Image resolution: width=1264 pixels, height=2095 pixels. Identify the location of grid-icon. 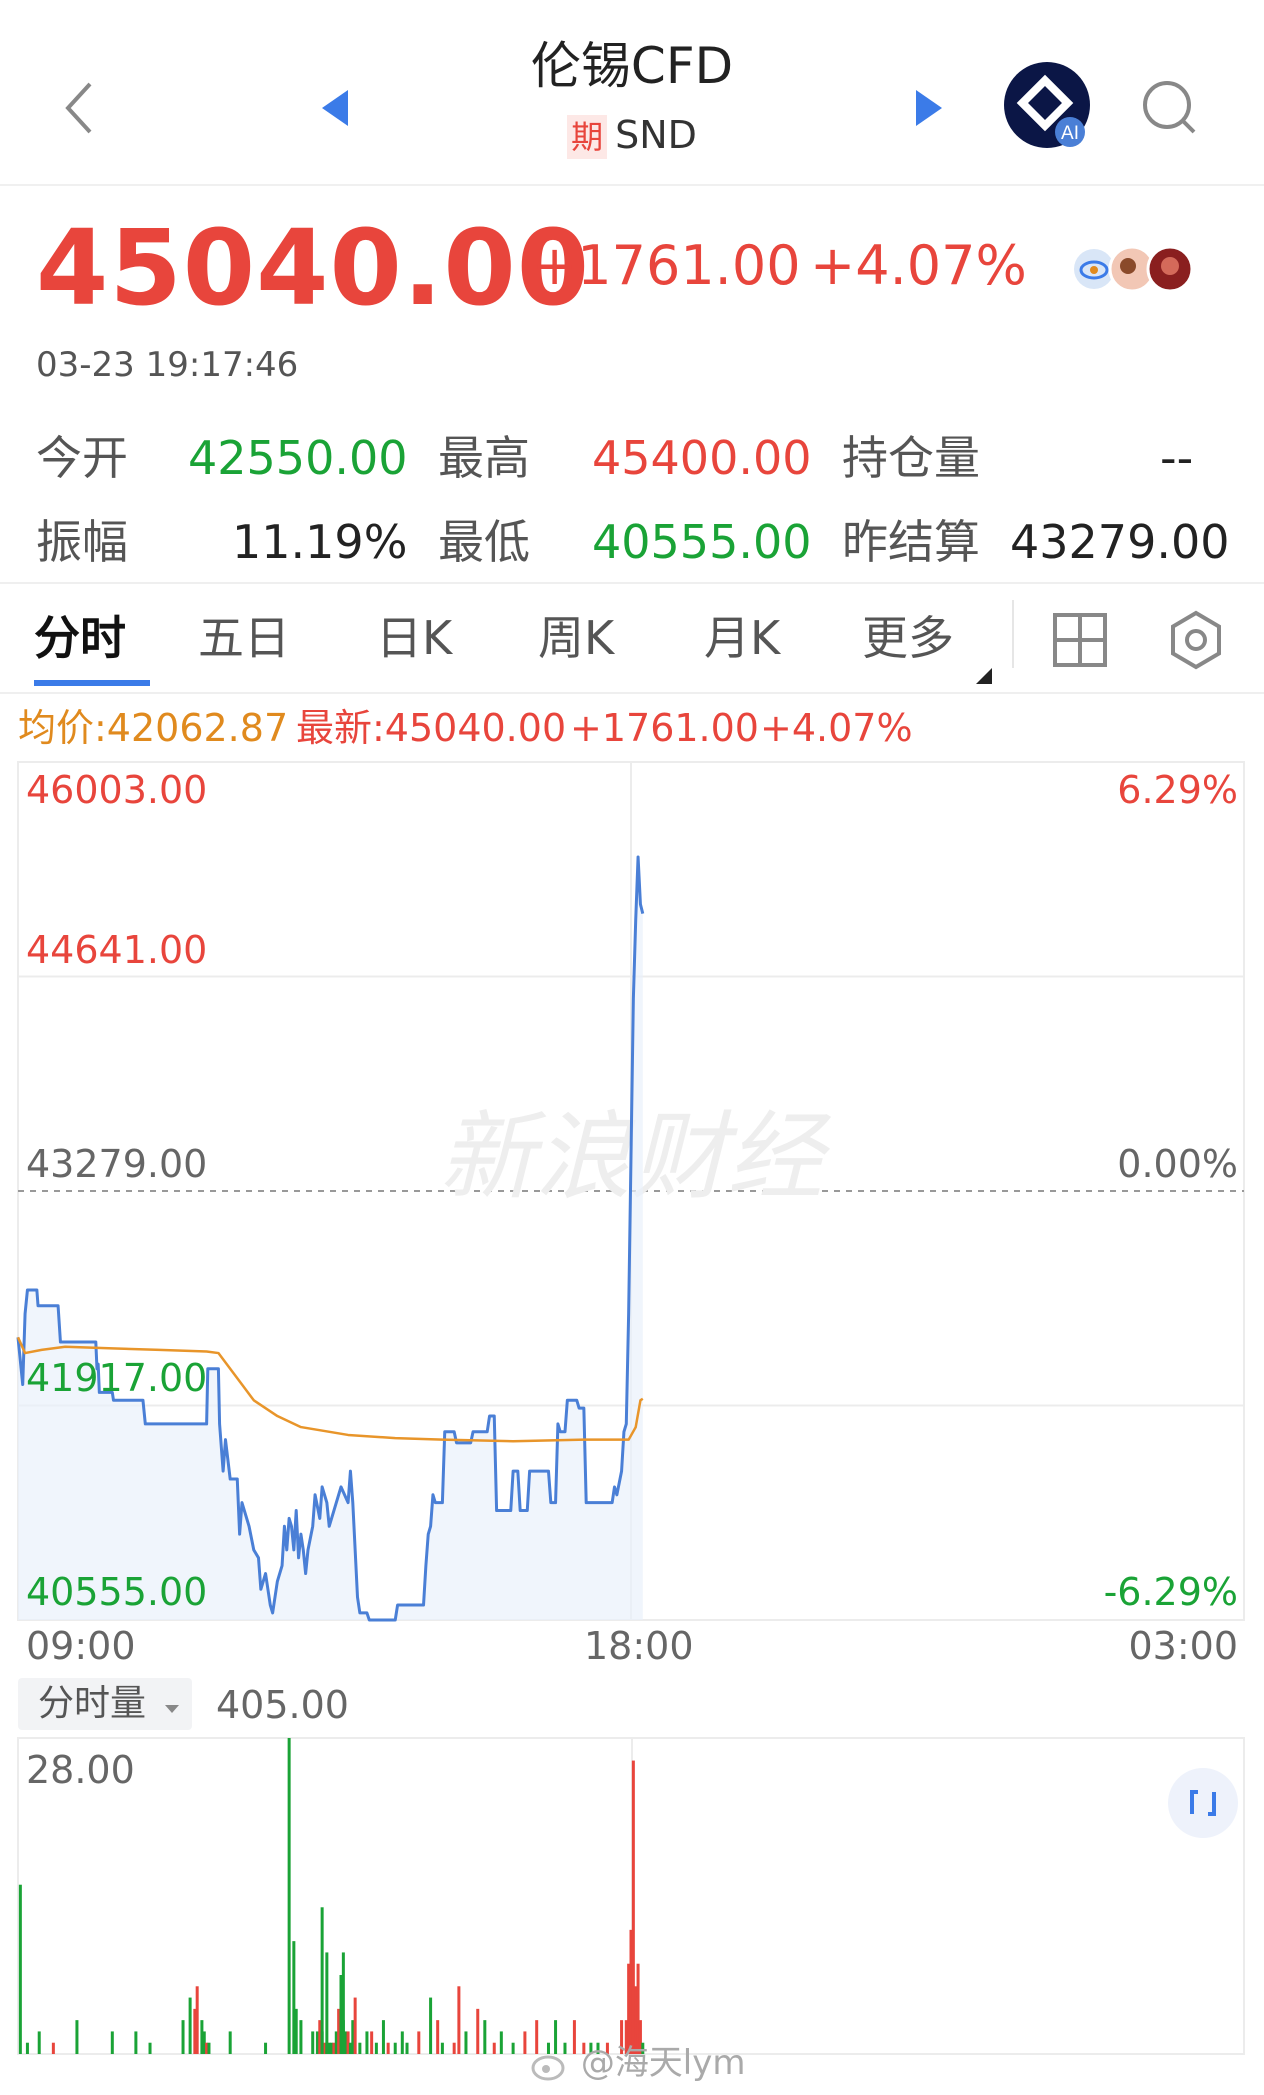
(1080, 640).